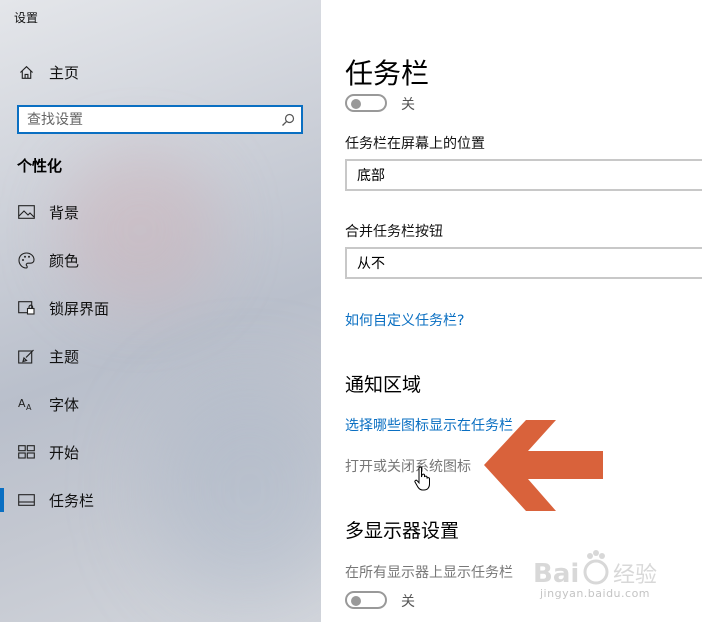 This screenshot has height=622, width=702. I want to click on svg-text: 经验, so click(635, 575).